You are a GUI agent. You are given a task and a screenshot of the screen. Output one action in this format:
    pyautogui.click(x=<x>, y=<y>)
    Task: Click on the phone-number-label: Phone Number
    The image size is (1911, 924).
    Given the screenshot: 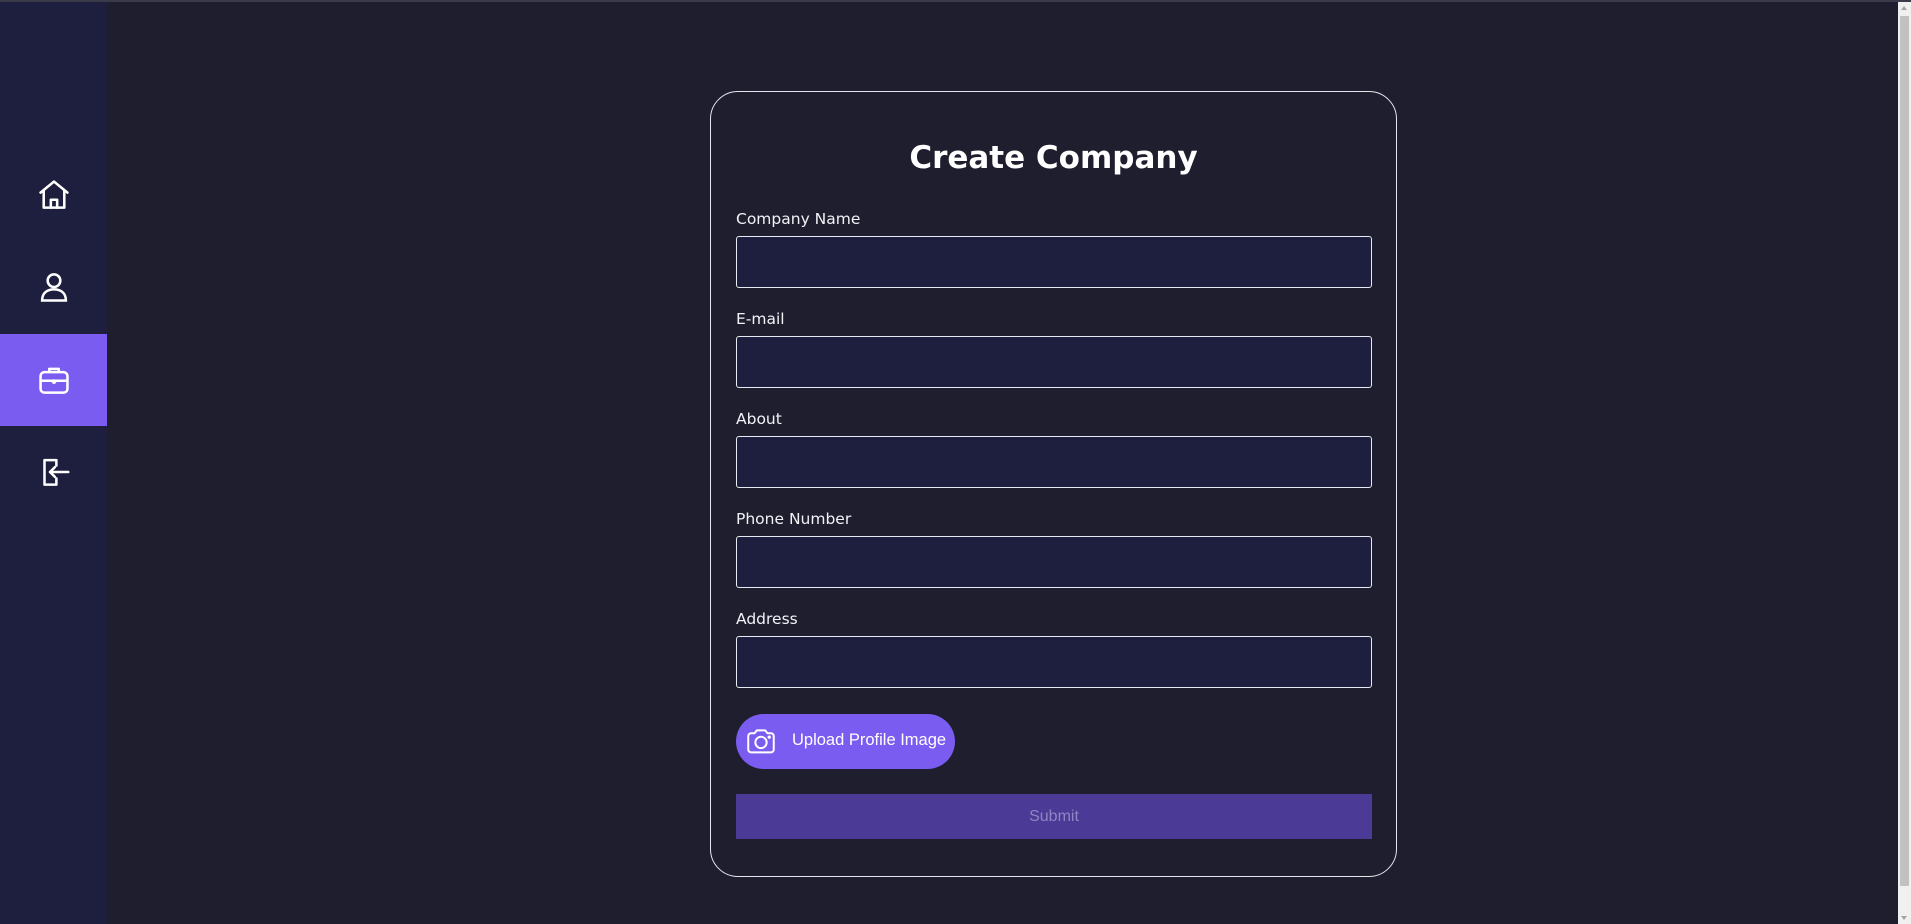 What is the action you would take?
    pyautogui.click(x=794, y=519)
    